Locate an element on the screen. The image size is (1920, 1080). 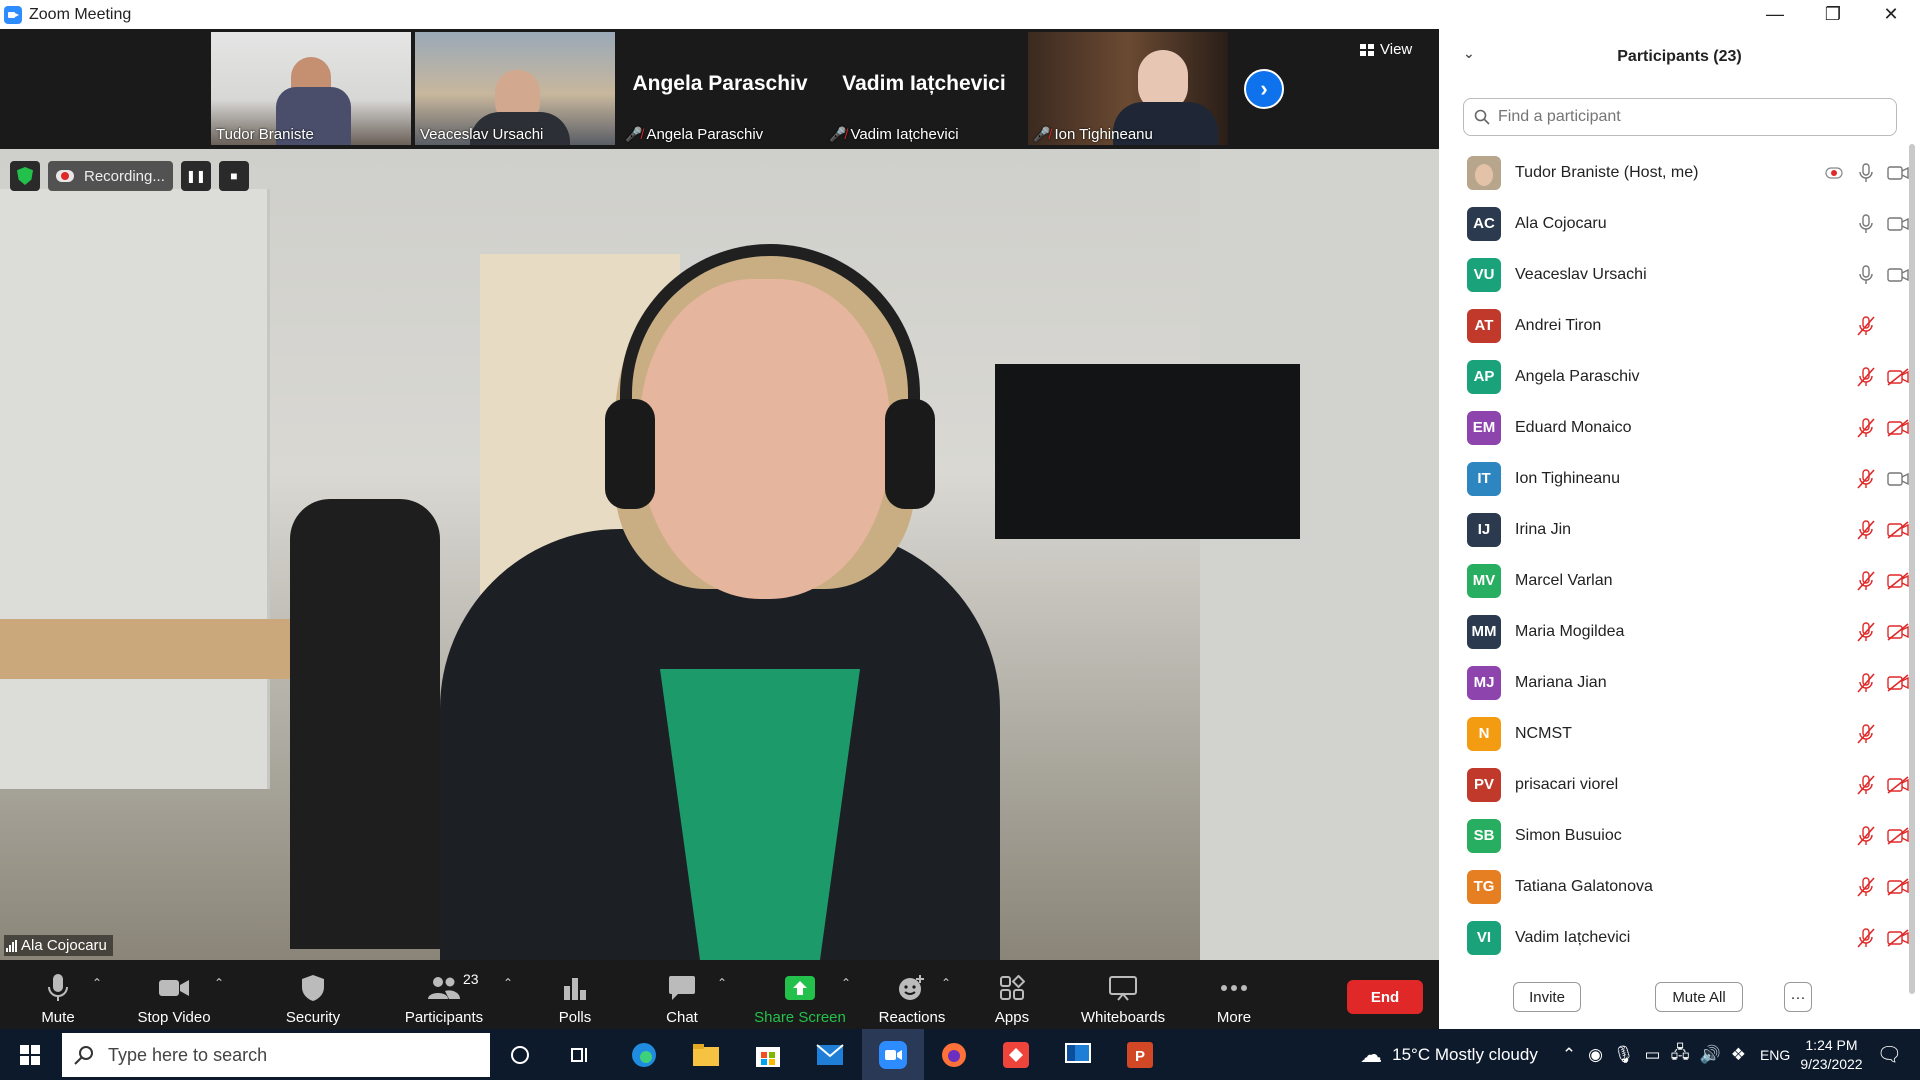
participants-button: 23 Participants is located at coordinates (444, 999).